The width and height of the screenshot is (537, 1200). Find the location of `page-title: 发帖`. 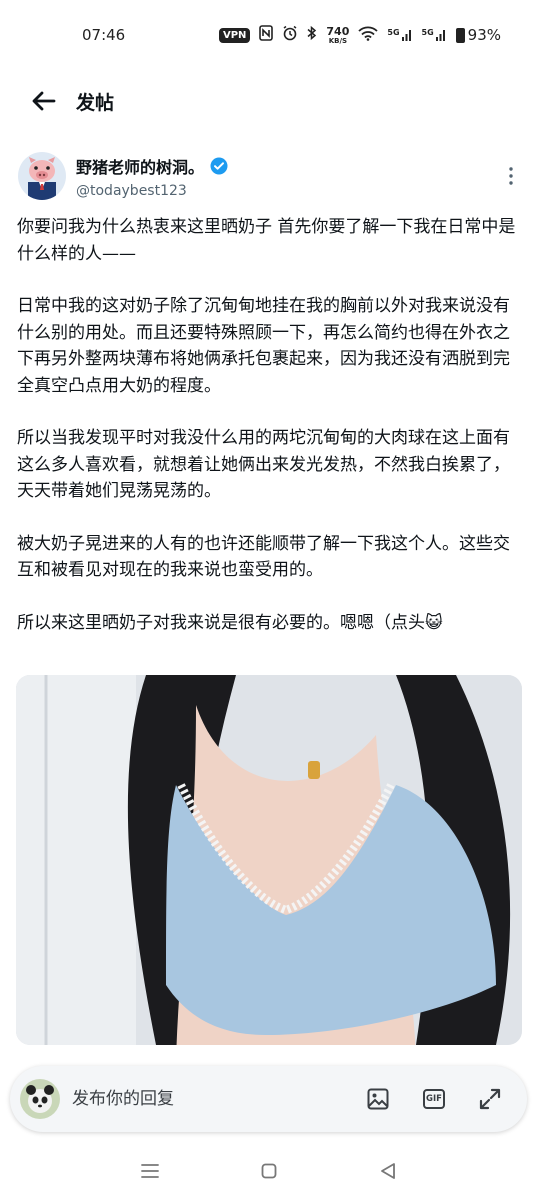

page-title: 发帖 is located at coordinates (95, 102).